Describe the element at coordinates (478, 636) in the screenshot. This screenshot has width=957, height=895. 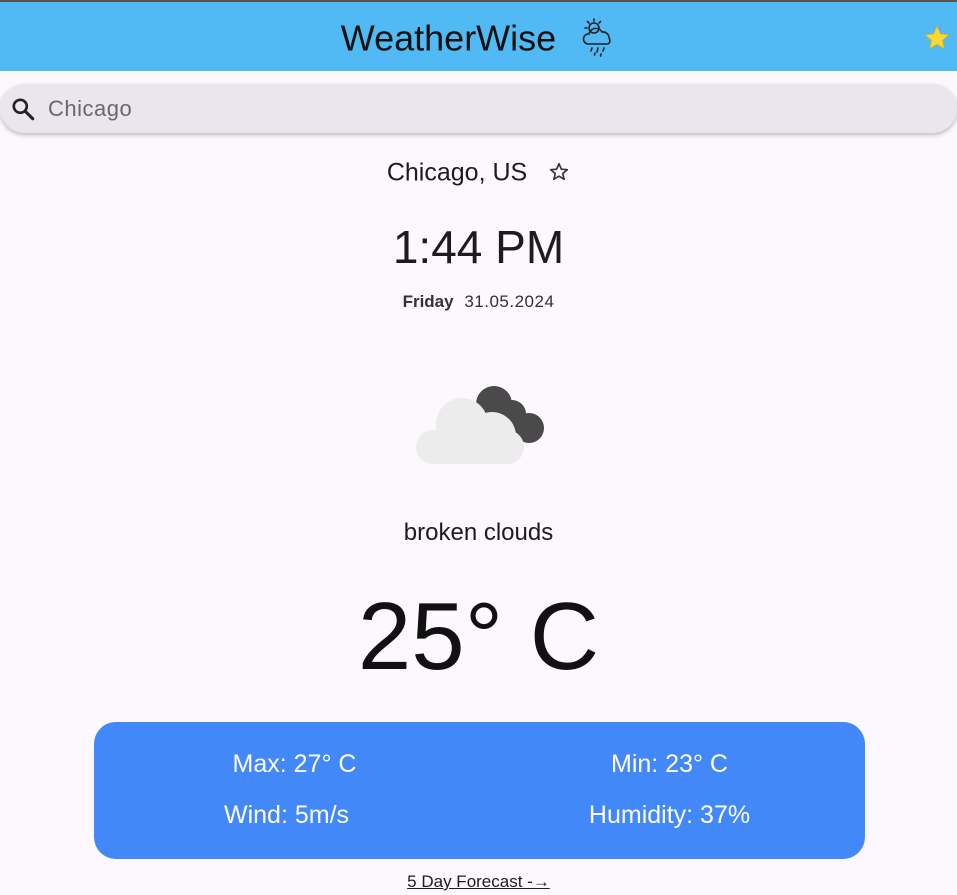
I see `temperature: 25° C` at that location.